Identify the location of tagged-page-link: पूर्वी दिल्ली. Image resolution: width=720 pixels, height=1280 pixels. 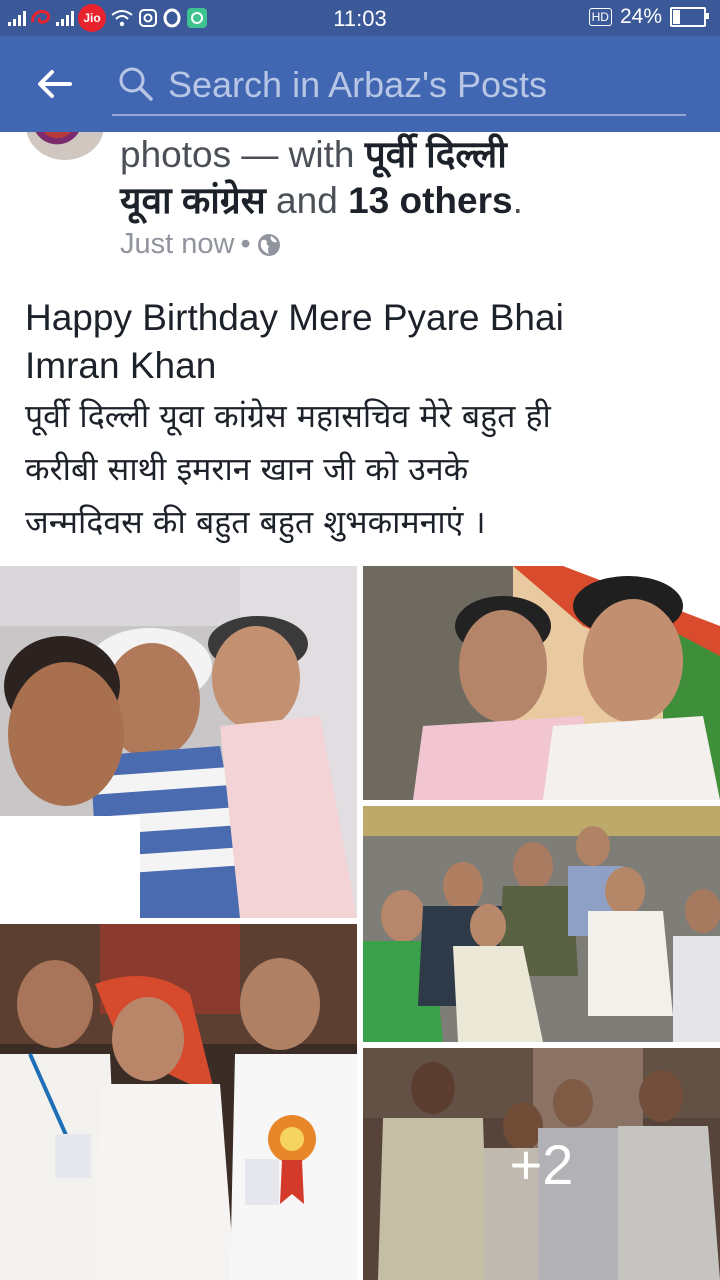
(436, 154).